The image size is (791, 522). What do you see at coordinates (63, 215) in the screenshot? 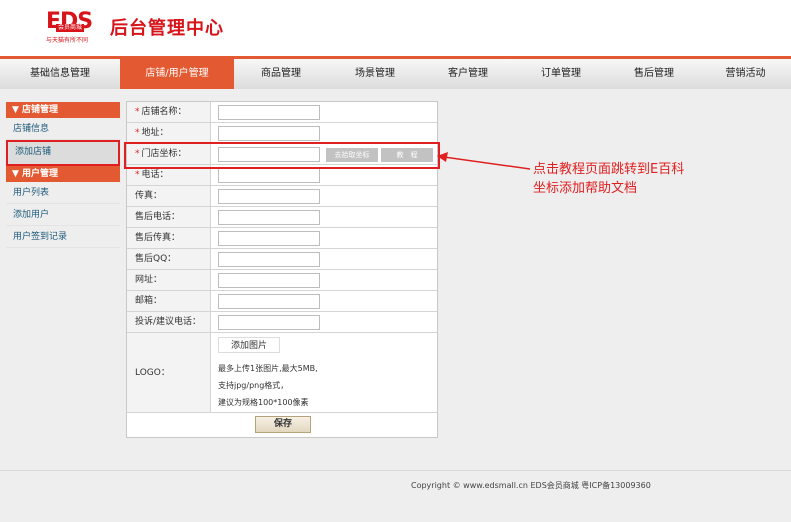
I see `sidebar-item-add-user: 添加用户` at bounding box center [63, 215].